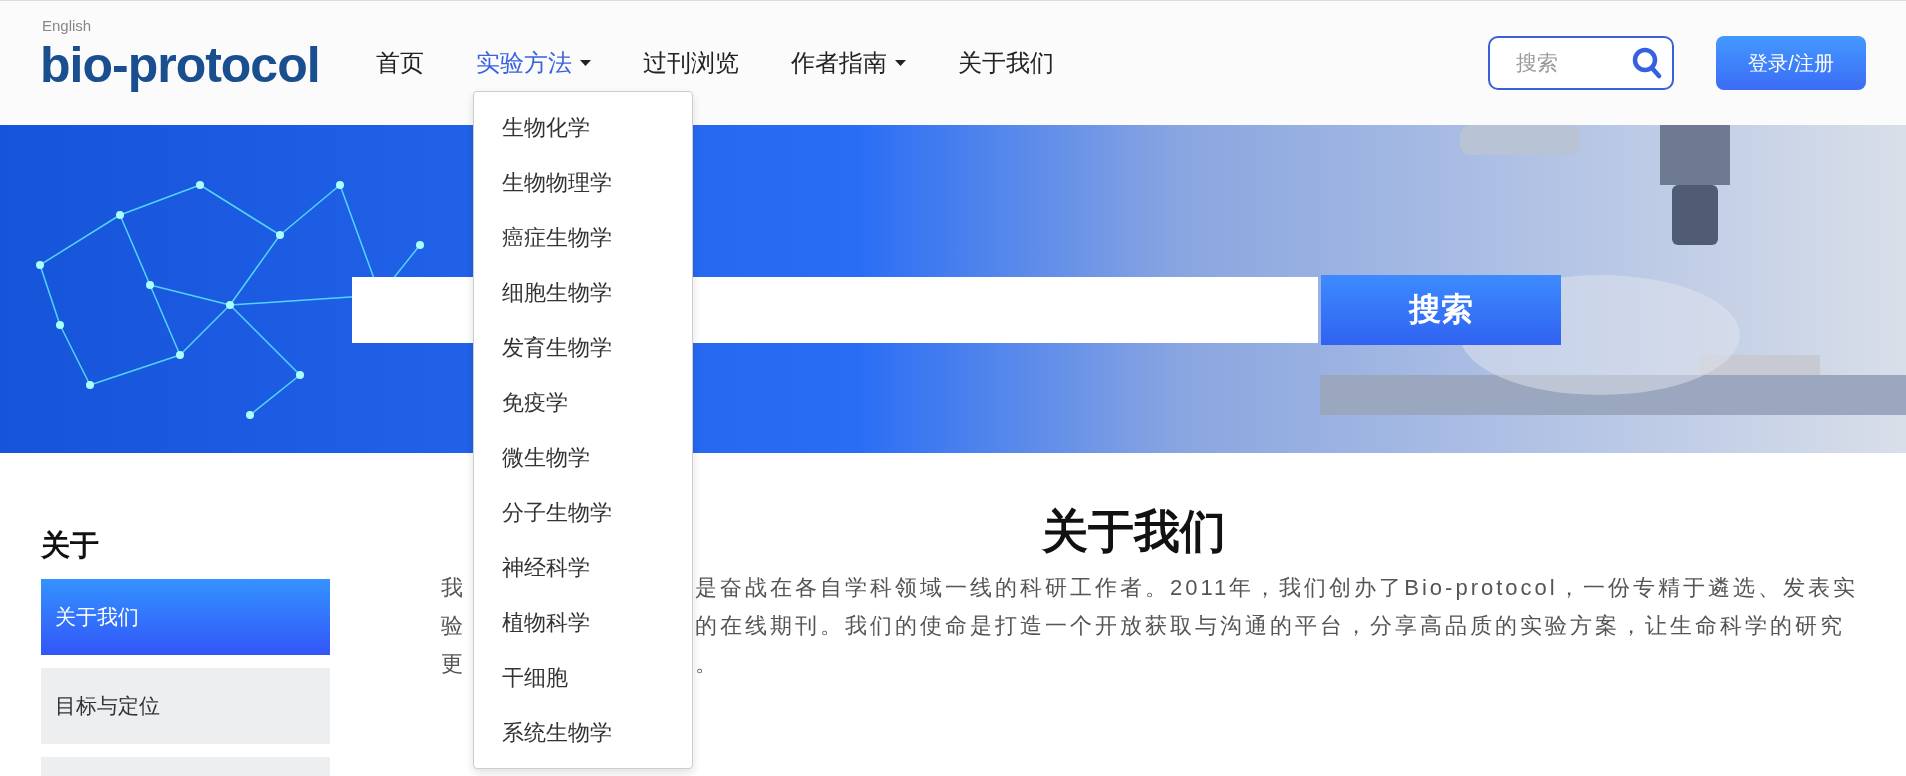 The height and width of the screenshot is (776, 1906). Describe the element at coordinates (1006, 63) in the screenshot. I see `nav-link: 关于我们` at that location.